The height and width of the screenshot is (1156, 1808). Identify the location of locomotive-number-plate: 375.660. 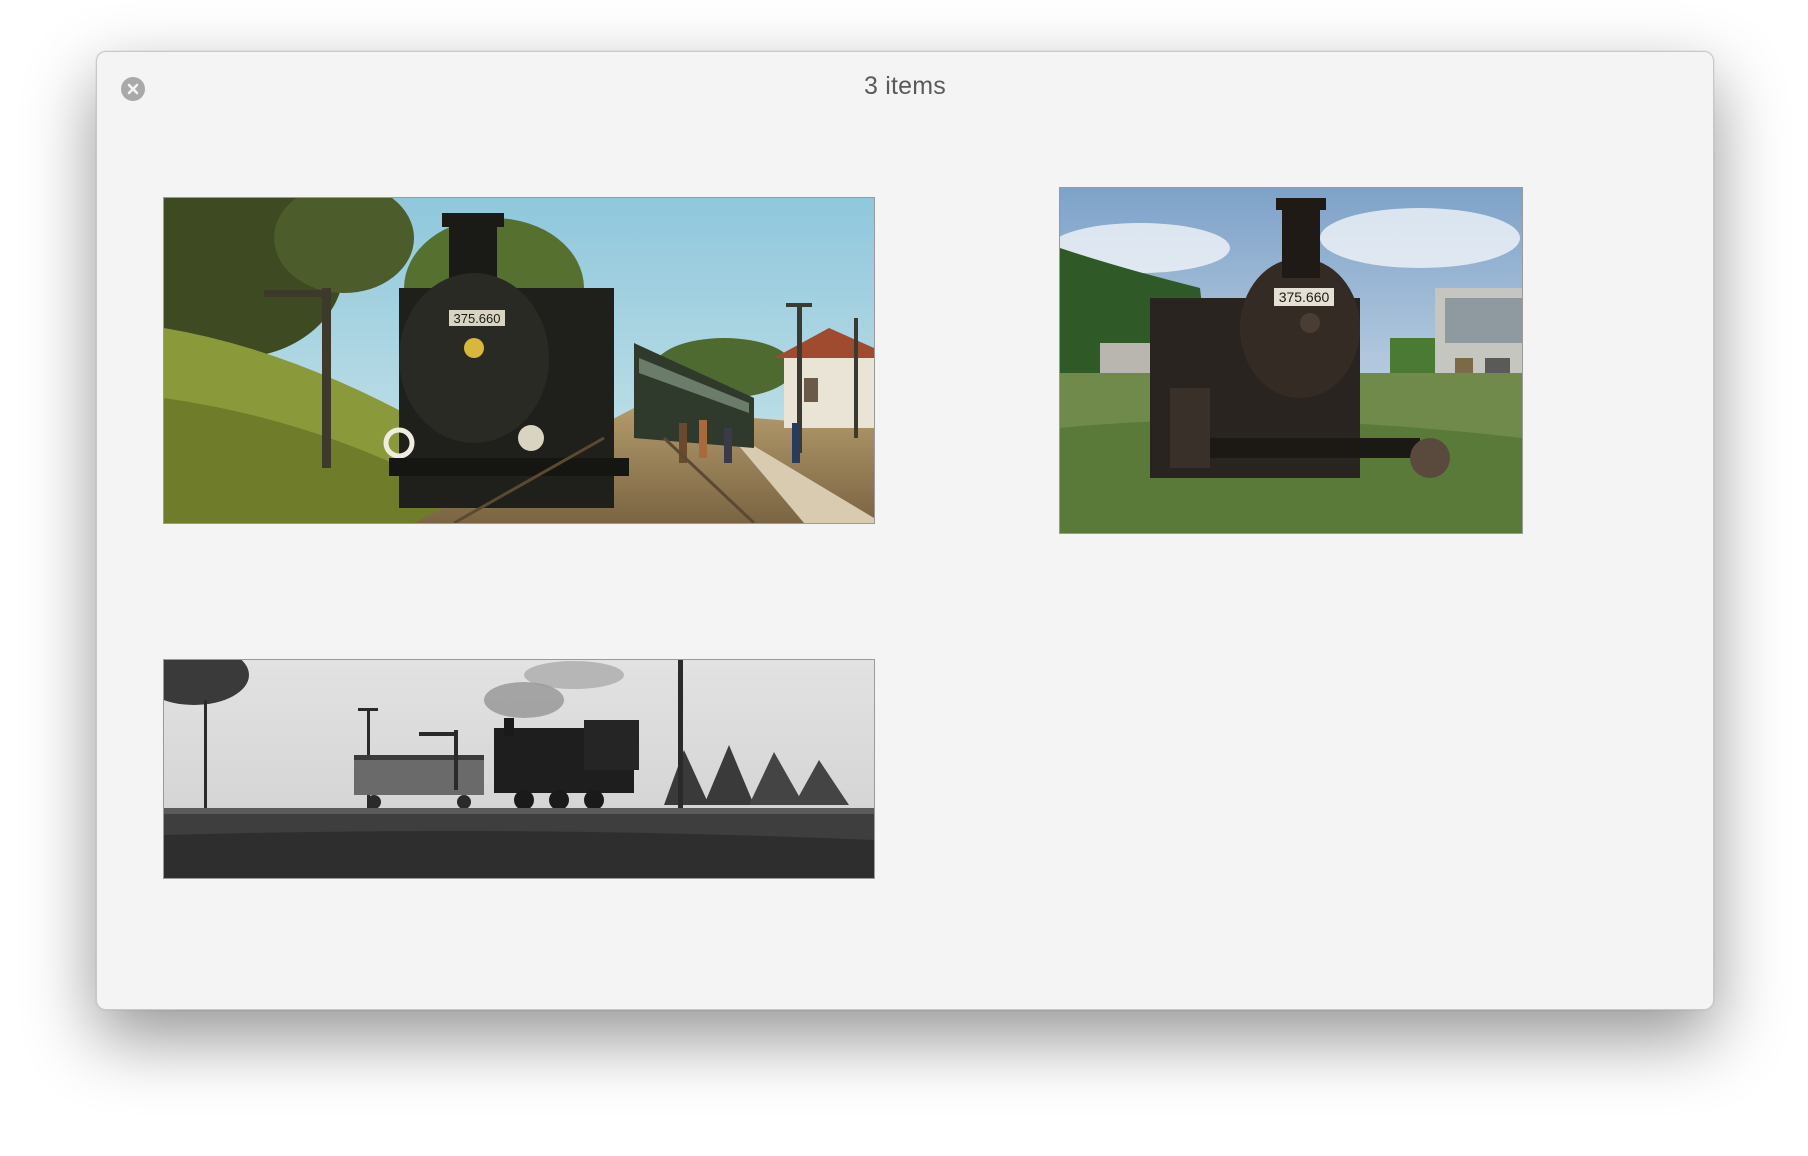
(477, 318).